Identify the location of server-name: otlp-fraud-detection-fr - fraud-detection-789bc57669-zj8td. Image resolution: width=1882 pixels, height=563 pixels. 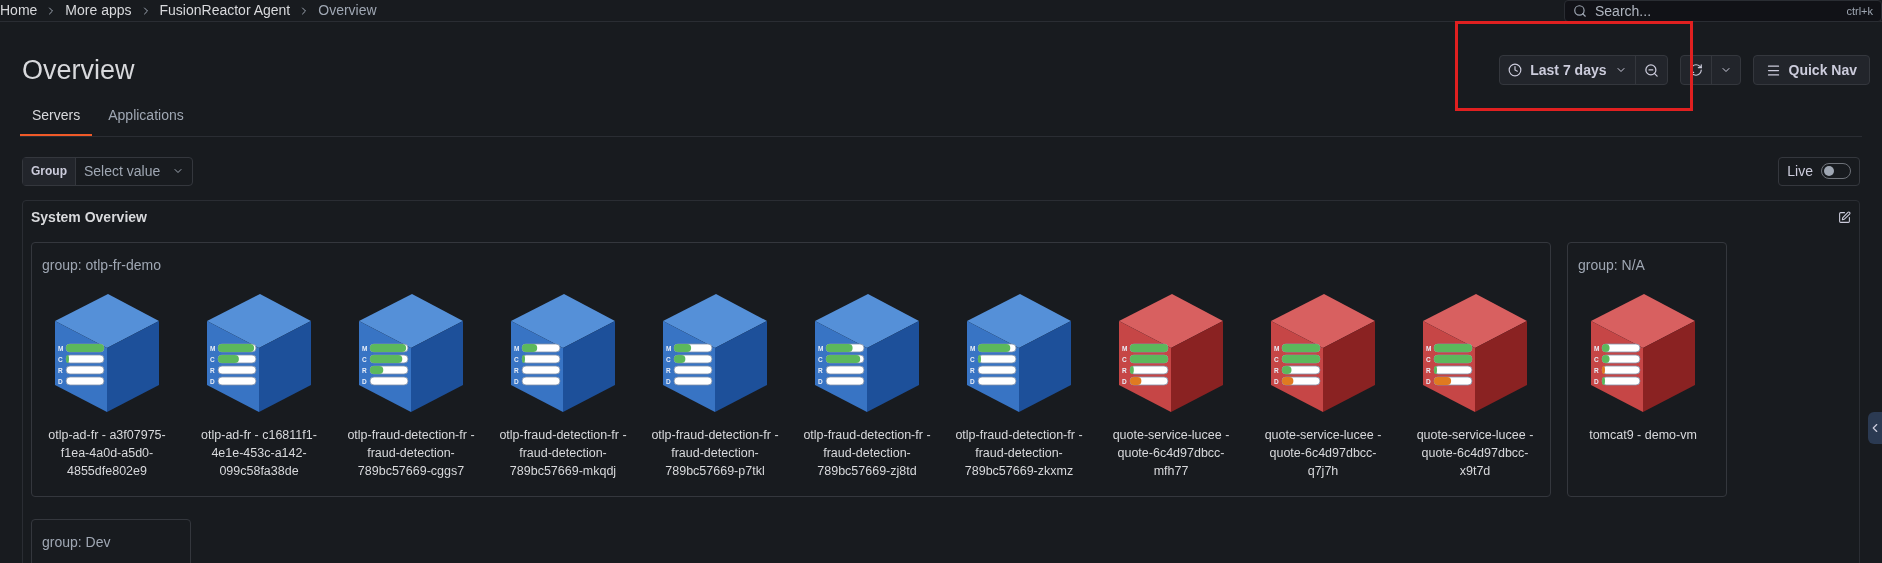
(867, 453).